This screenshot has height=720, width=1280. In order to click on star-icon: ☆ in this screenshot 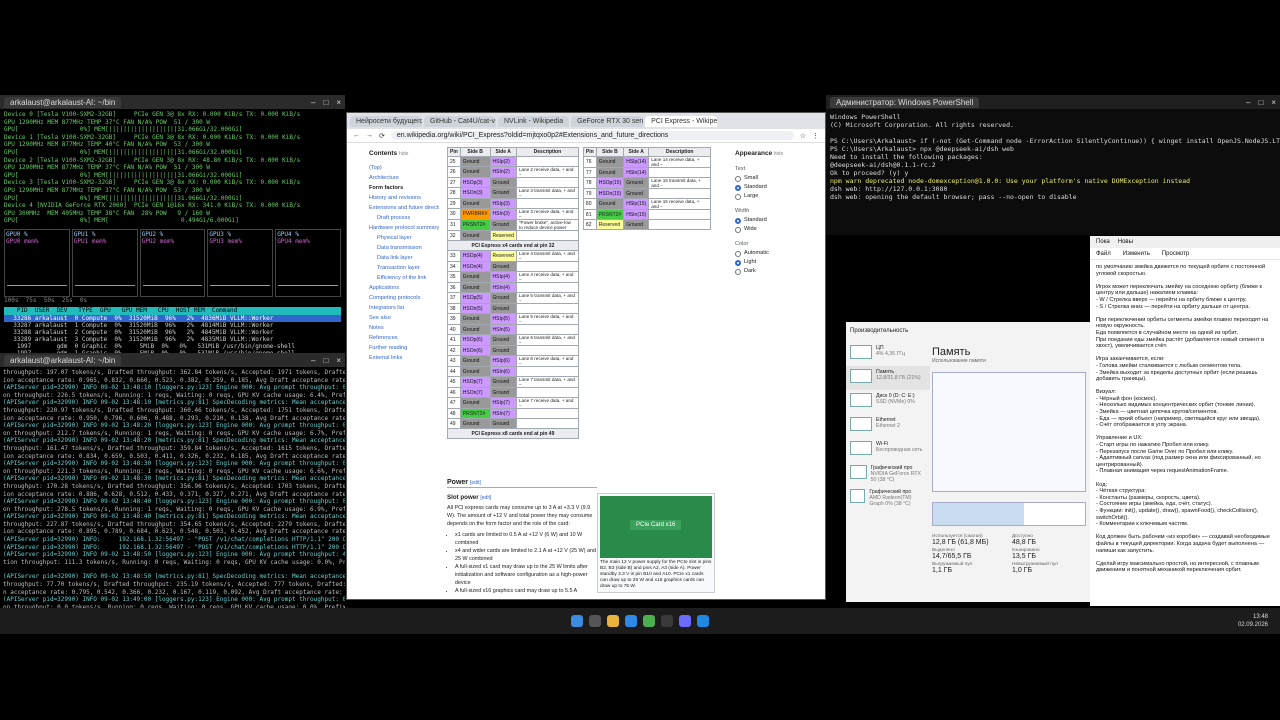, I will do `click(803, 136)`.